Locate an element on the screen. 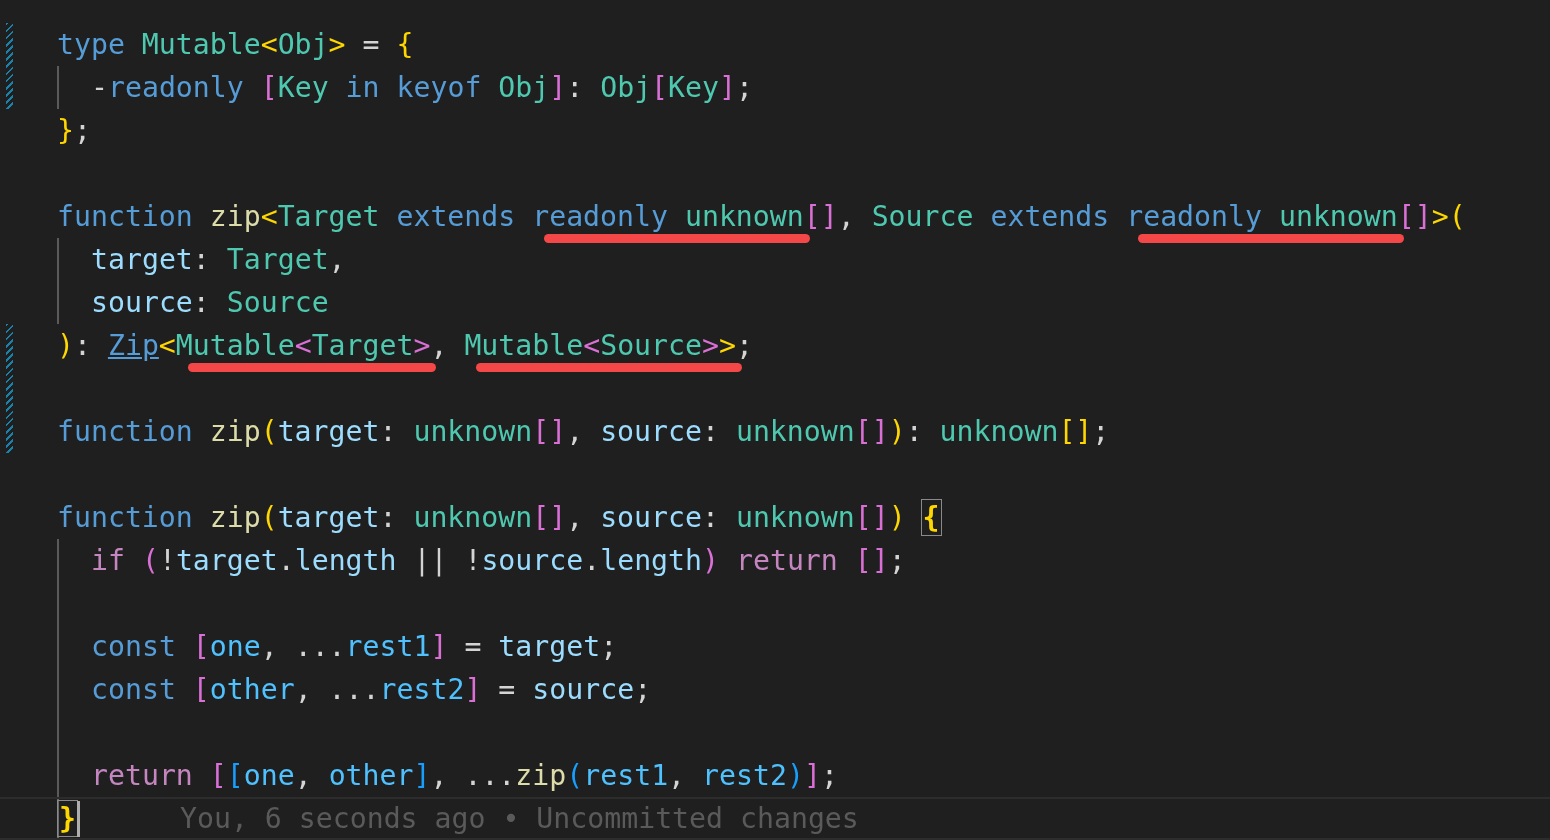 Image resolution: width=1550 pixels, height=840 pixels. code-line: } is located at coordinates (67, 819).